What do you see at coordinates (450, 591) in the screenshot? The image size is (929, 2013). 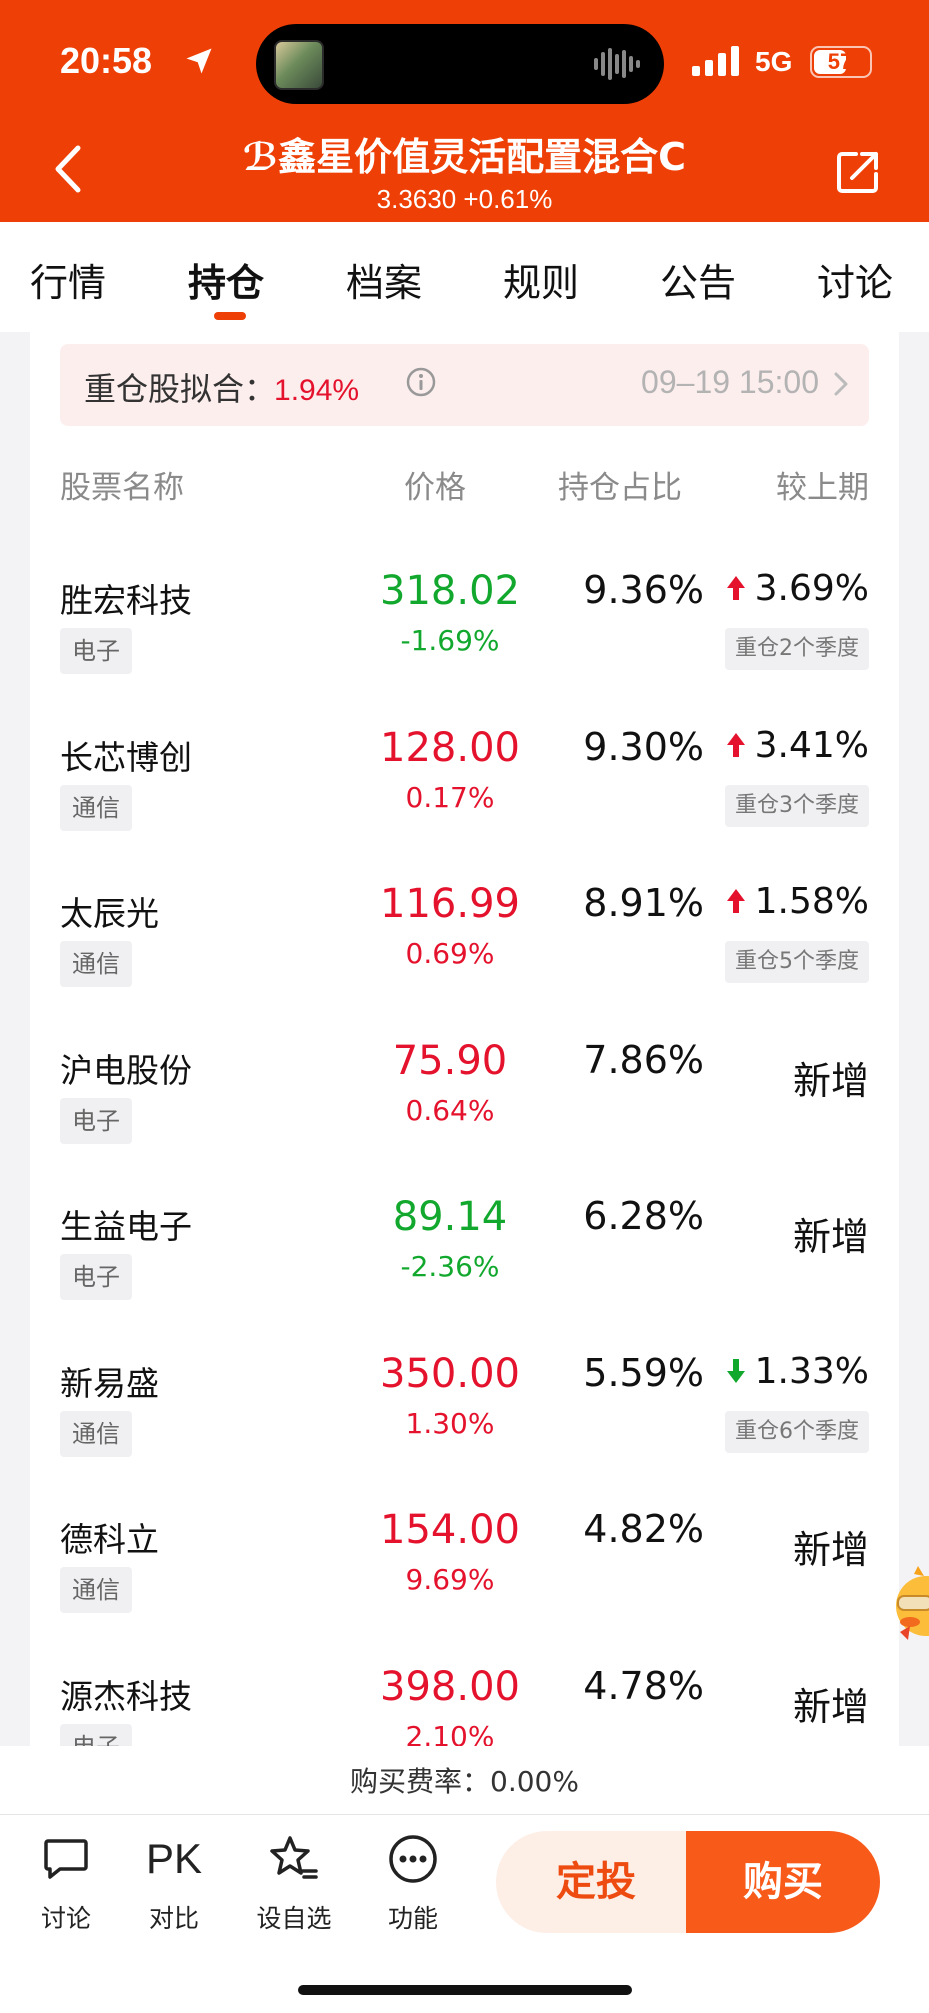 I see `stock-price: 318.02` at bounding box center [450, 591].